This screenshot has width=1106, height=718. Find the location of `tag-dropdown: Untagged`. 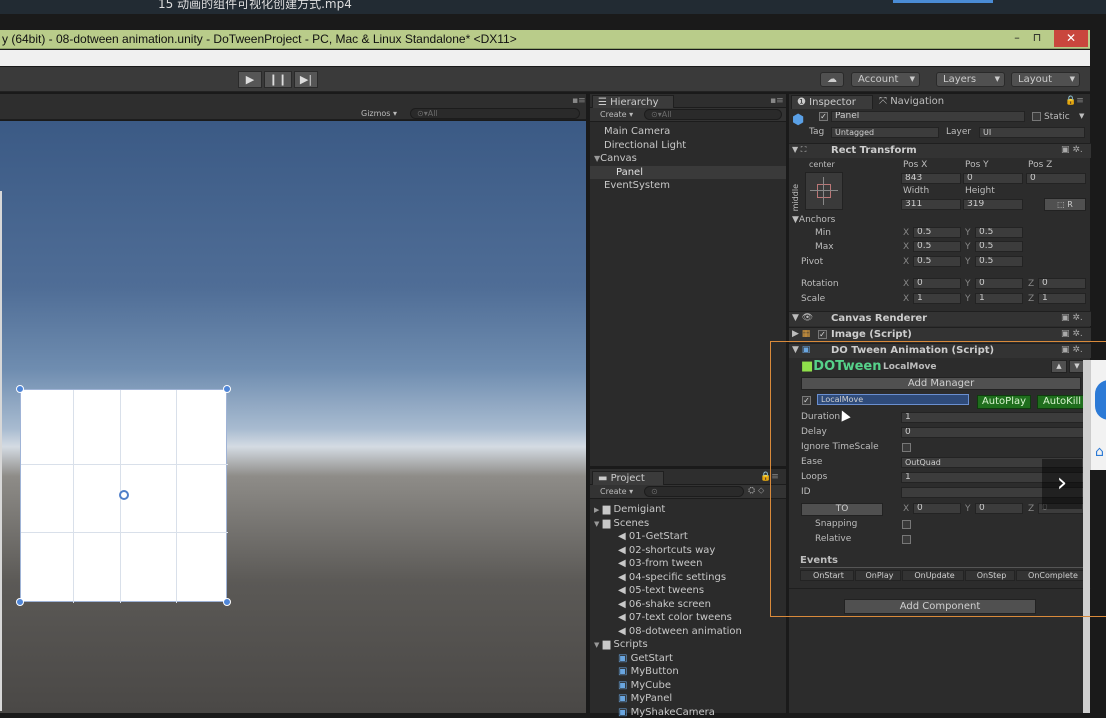

tag-dropdown: Untagged is located at coordinates (885, 132).